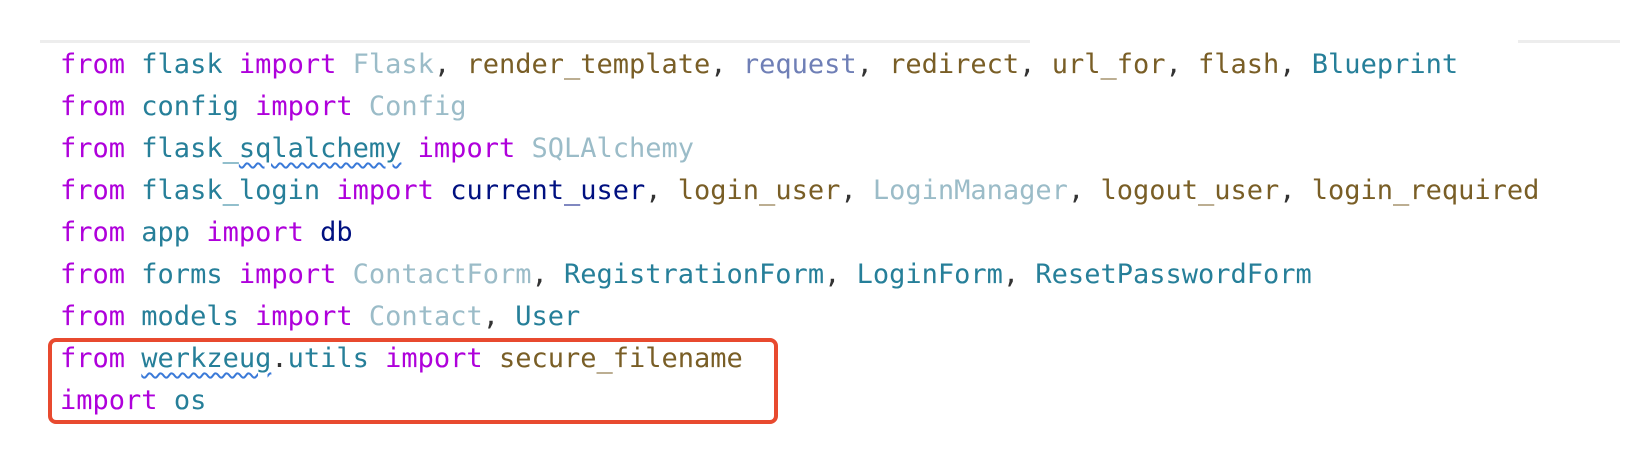  I want to click on code-token: Config, so click(417, 106).